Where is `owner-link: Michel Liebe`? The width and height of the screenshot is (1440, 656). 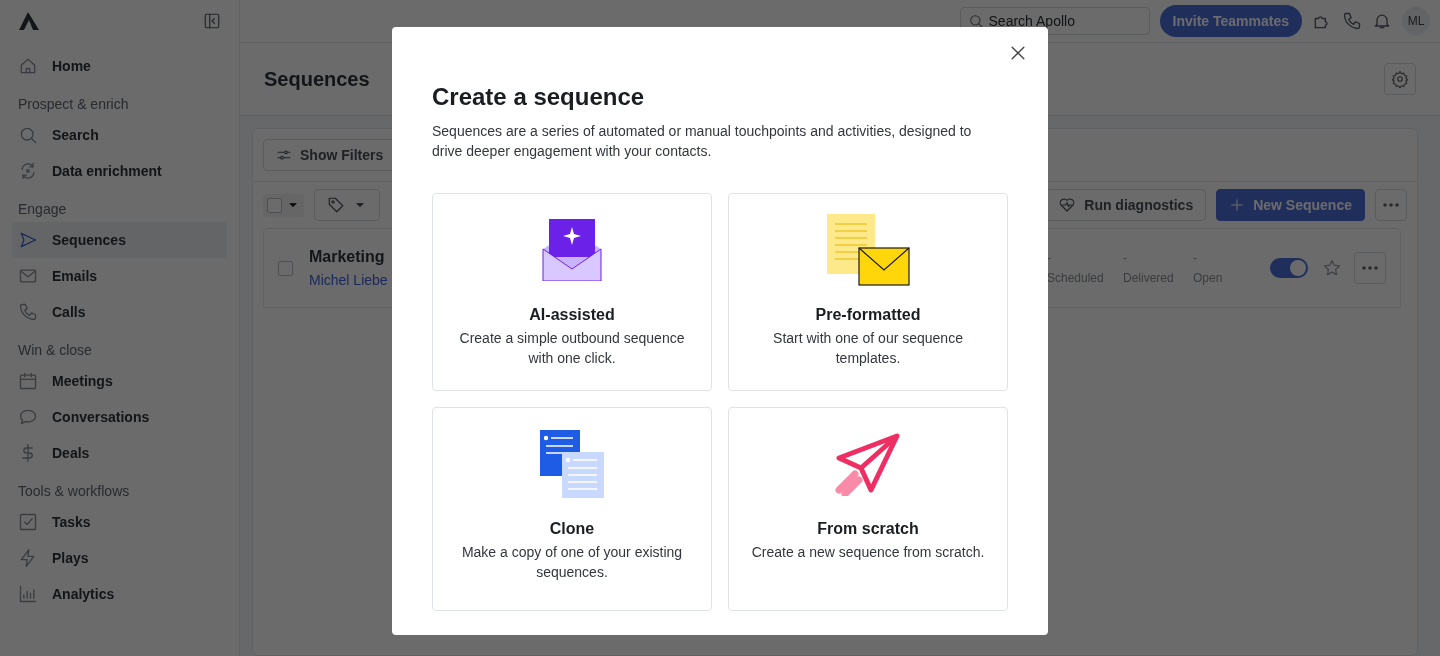
owner-link: Michel Liebe is located at coordinates (348, 280).